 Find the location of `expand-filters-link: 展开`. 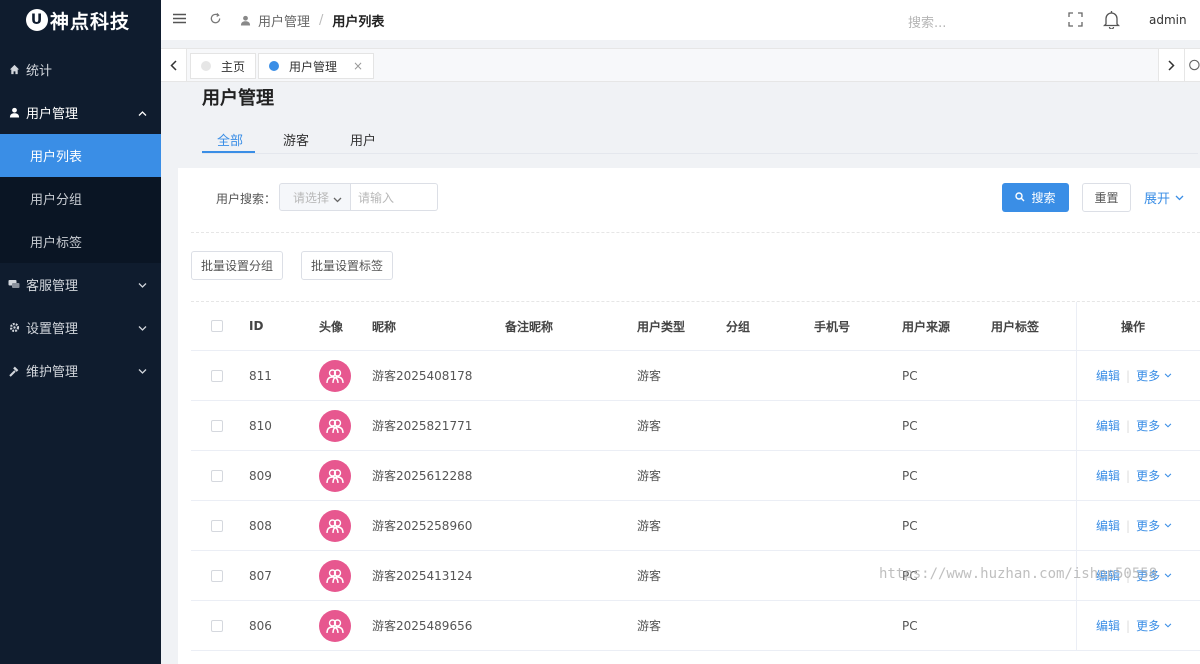

expand-filters-link: 展开 is located at coordinates (1164, 197).